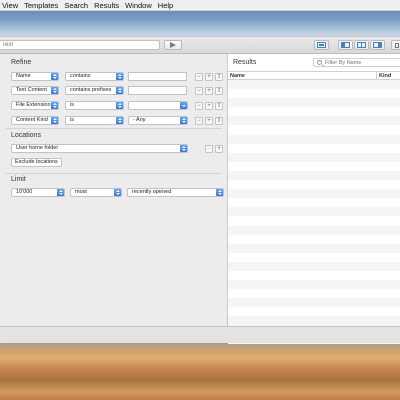  What do you see at coordinates (38, 192) in the screenshot?
I see `limit-count-popup: 10'000` at bounding box center [38, 192].